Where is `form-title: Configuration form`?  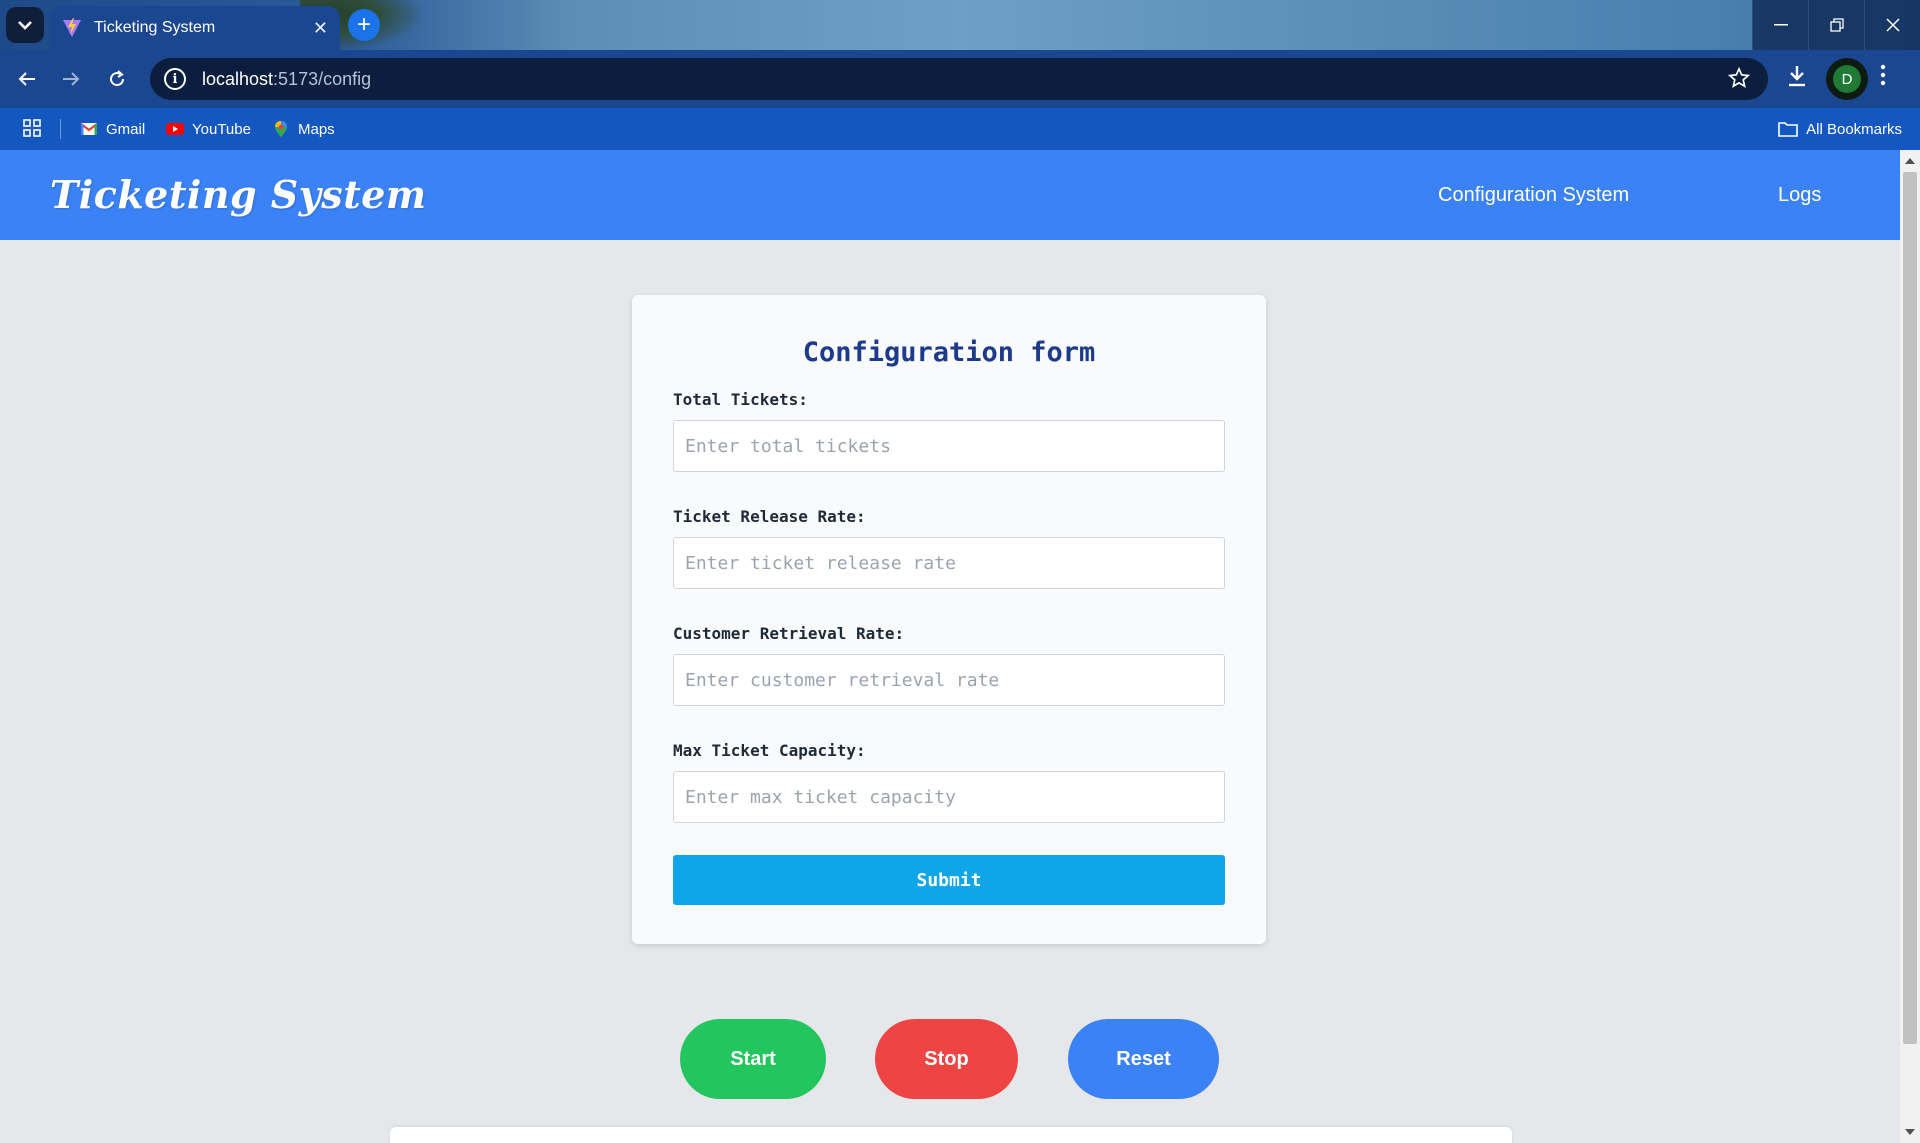 form-title: Configuration form is located at coordinates (949, 352).